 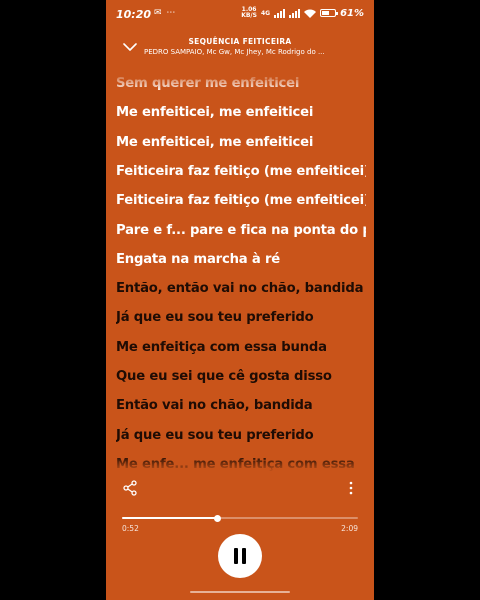 What do you see at coordinates (241, 230) in the screenshot?
I see `lyric-line: Pare e f... pare e fica na ponta do pé` at bounding box center [241, 230].